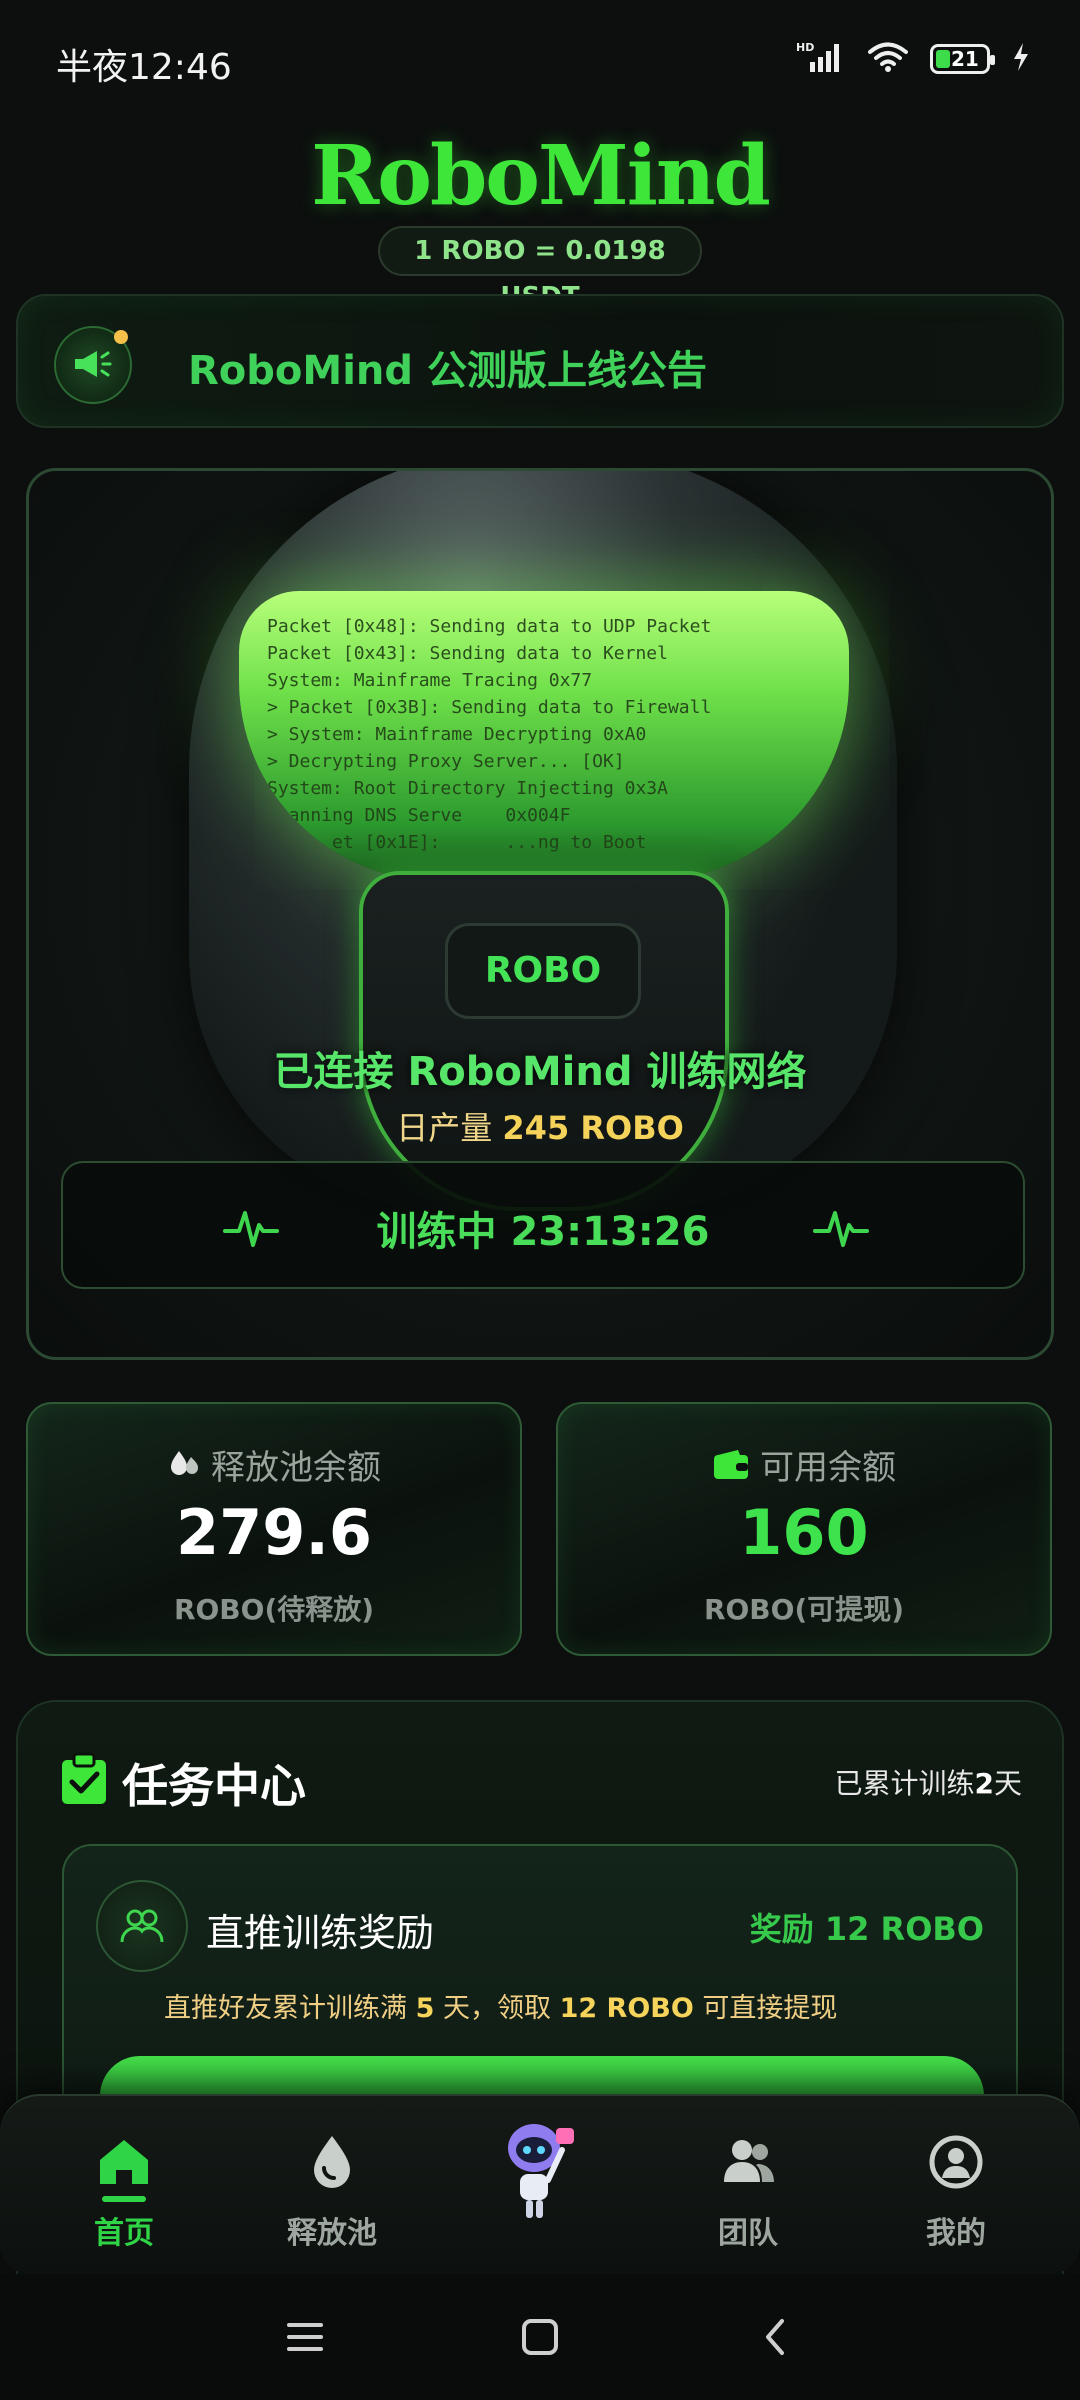  What do you see at coordinates (457, 842) in the screenshot?
I see `terminal-line: et [0x1E]: ...ng to Boot` at bounding box center [457, 842].